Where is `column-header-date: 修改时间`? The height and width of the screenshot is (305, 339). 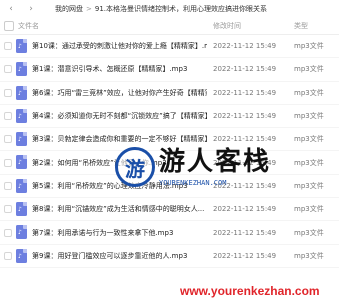
column-header-date: 修改时间 is located at coordinates (227, 26).